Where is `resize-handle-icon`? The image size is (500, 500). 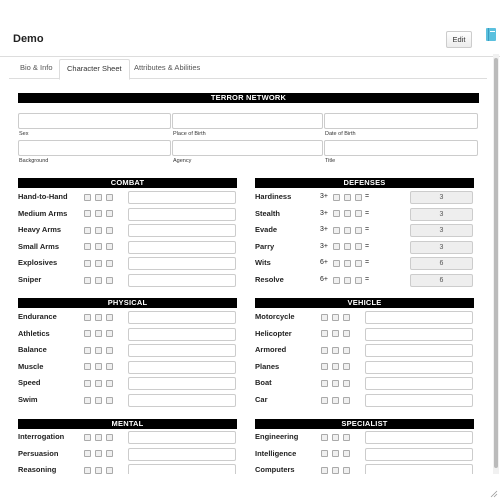 resize-handle-icon is located at coordinates (494, 494).